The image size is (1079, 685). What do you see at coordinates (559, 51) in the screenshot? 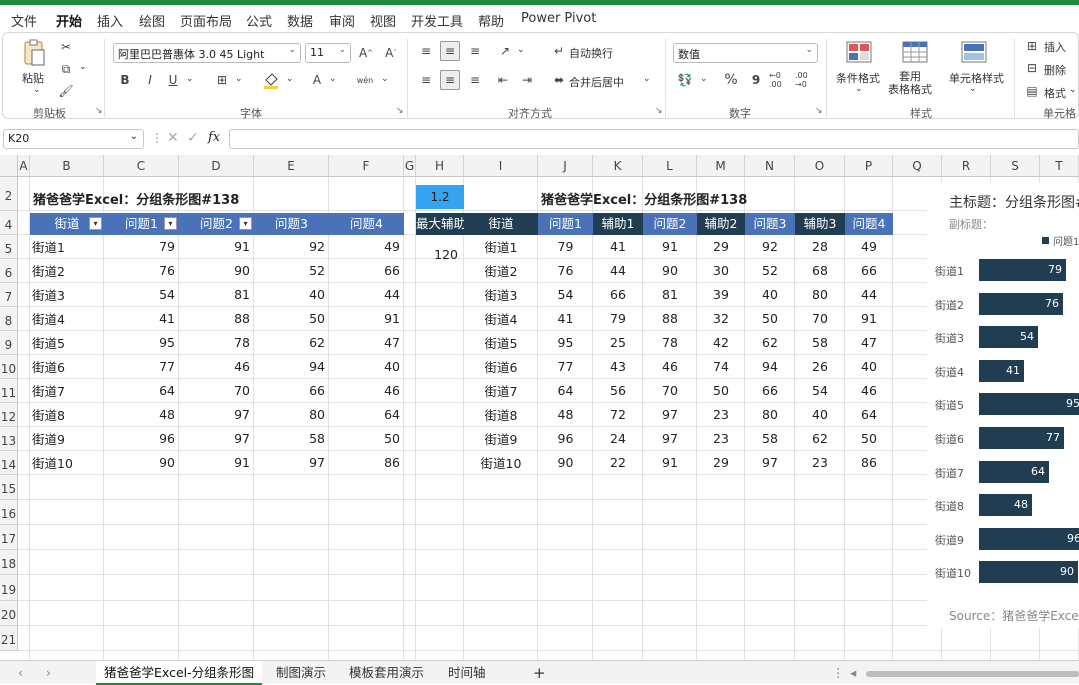
I see `wrap-text-icon: ↵` at bounding box center [559, 51].